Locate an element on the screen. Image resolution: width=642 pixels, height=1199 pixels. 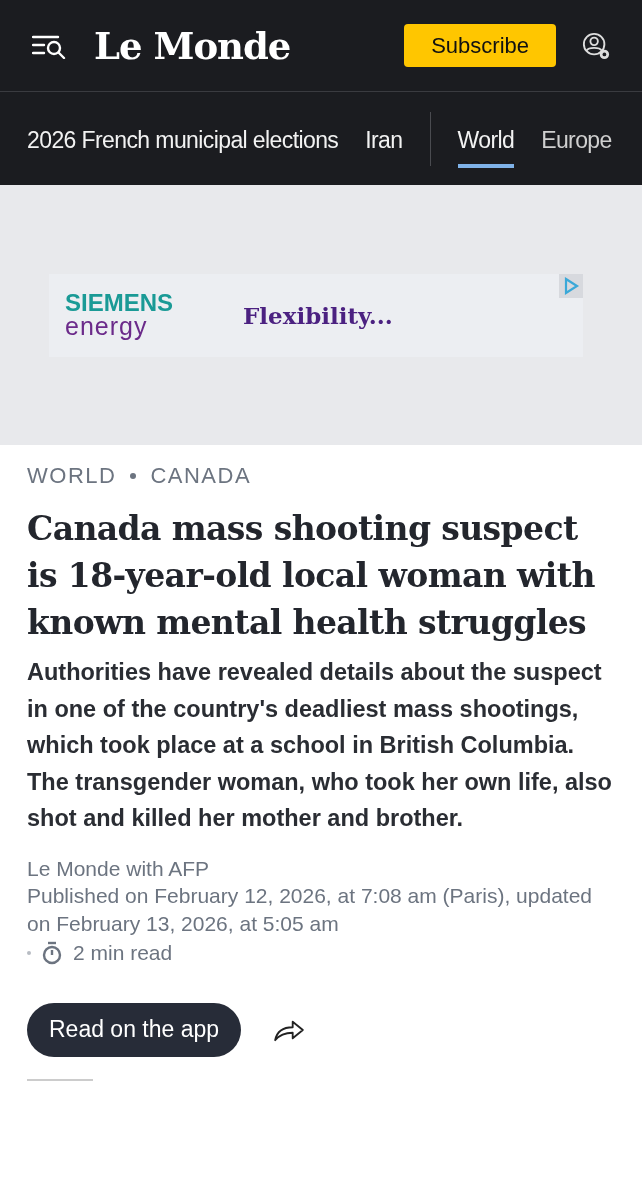
nav-tab: 2026 French municipal elections is located at coordinates (183, 142).